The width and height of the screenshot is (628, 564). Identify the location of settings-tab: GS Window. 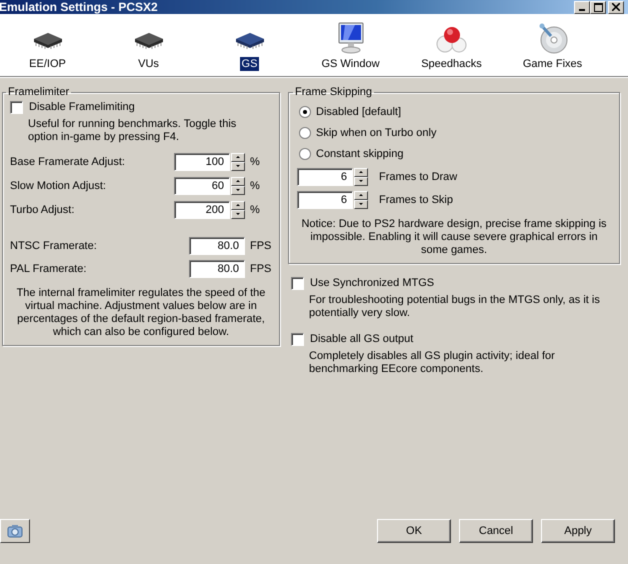
(350, 45).